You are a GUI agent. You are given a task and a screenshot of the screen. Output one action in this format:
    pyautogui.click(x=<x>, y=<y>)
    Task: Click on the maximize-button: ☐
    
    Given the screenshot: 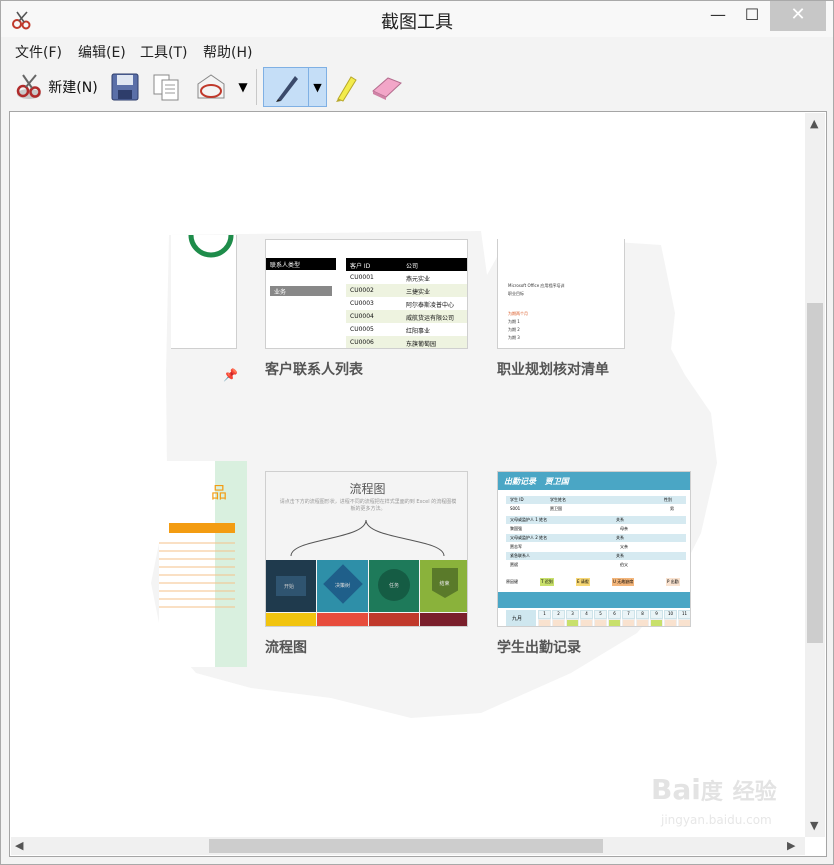 What is the action you would take?
    pyautogui.click(x=752, y=16)
    